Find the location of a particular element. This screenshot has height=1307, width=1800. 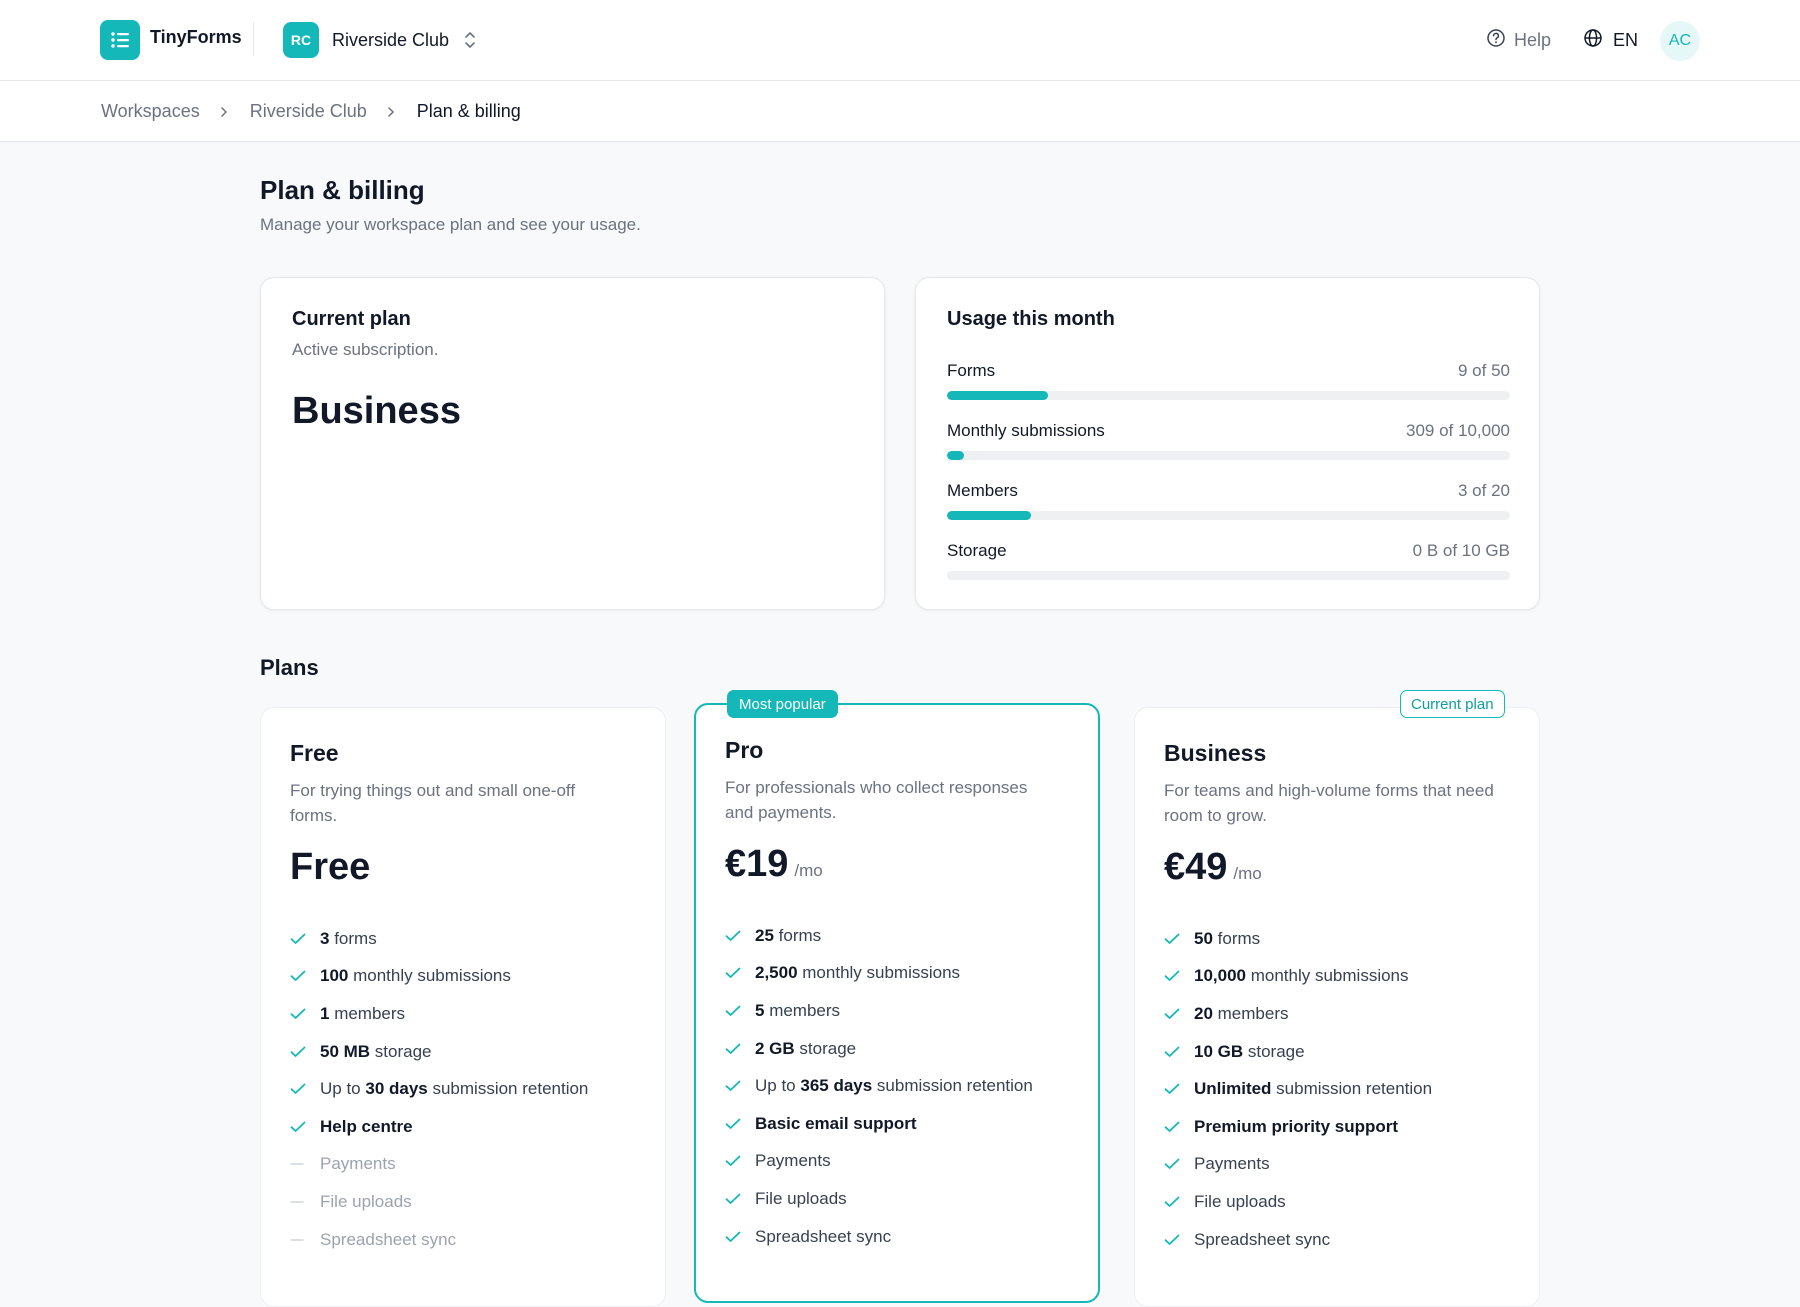

plan-feature-text: 100 monthly submissions is located at coordinates (415, 976).